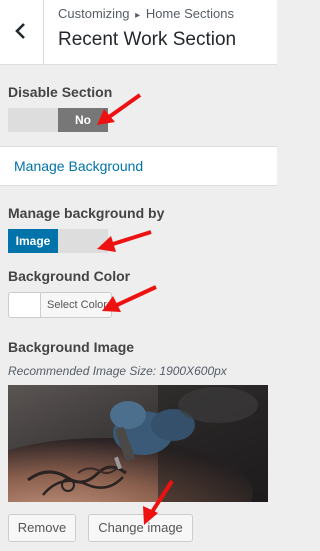  Describe the element at coordinates (60, 92) in the screenshot. I see `disable-section-label: Disable Section` at that location.